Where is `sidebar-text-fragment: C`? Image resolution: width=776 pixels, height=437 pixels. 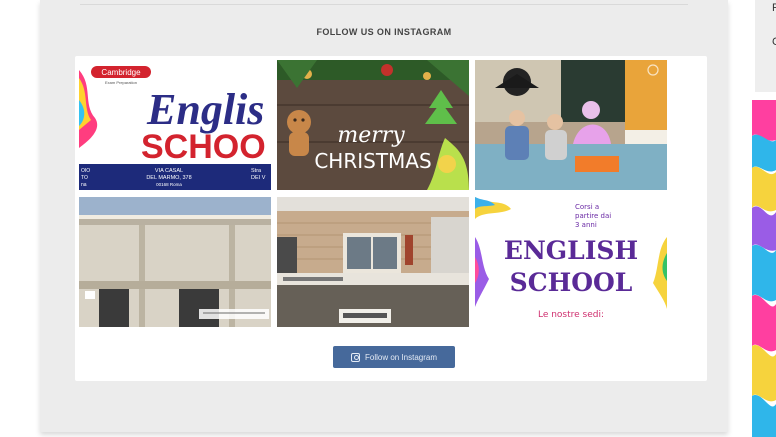
sidebar-text-fragment: C is located at coordinates (774, 42).